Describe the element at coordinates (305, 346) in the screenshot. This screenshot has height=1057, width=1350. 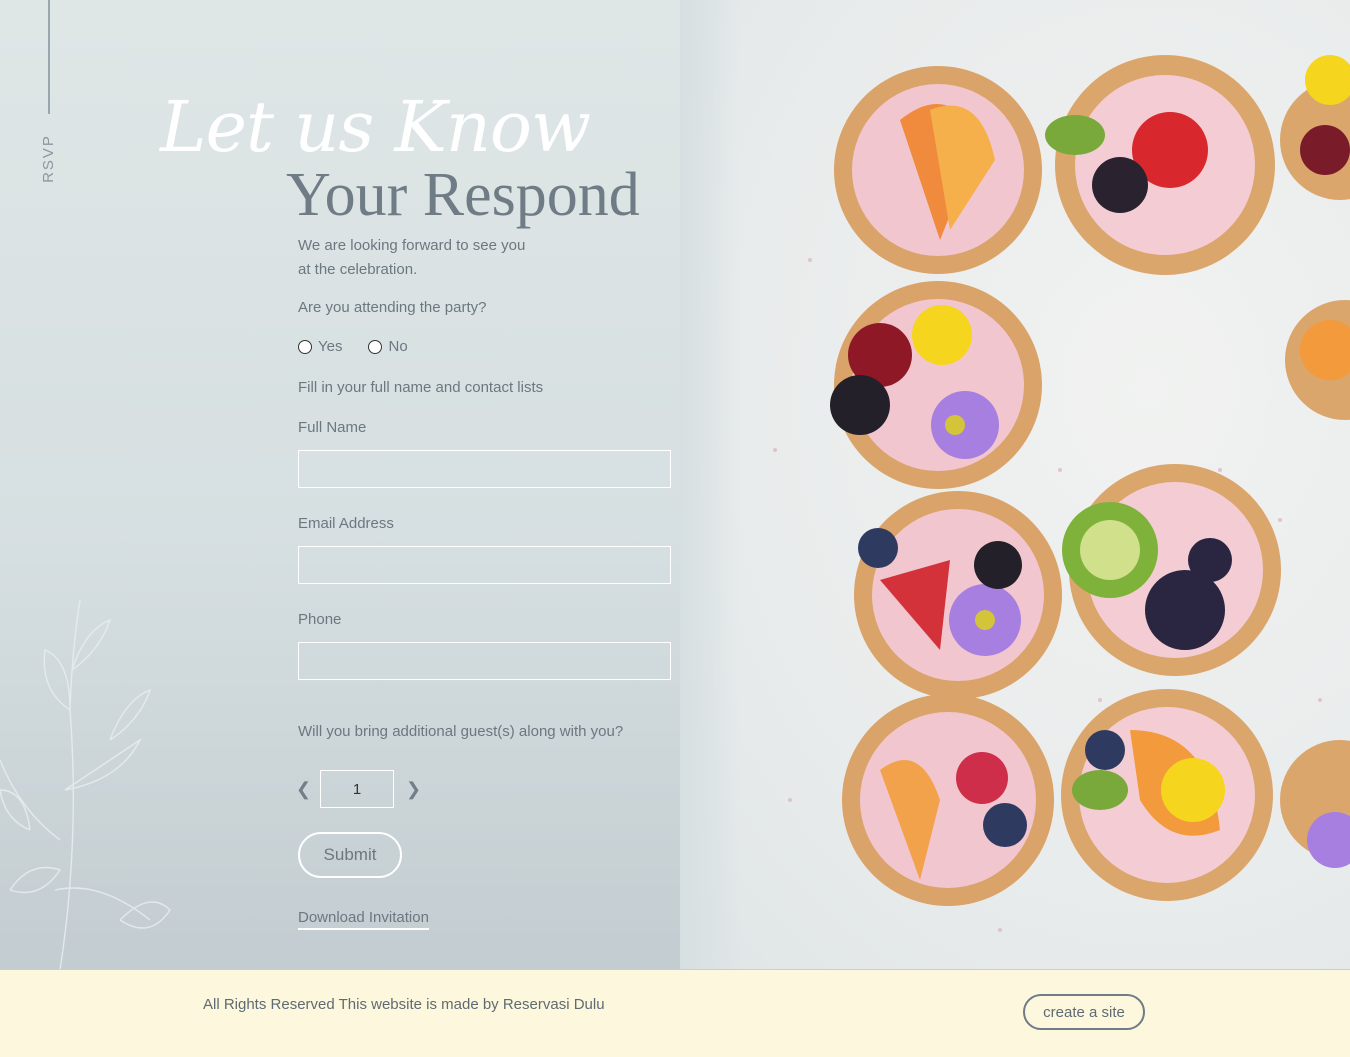
I see `radio-yes` at that location.